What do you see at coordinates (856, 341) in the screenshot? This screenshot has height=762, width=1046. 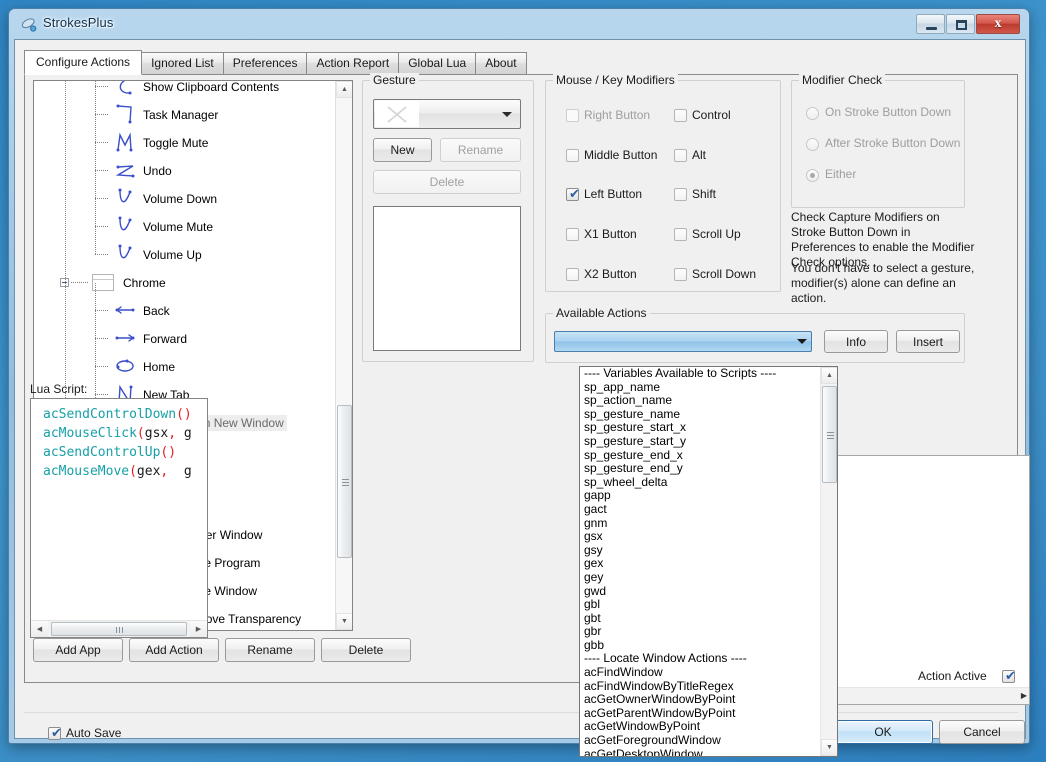 I see `info-button: Info` at bounding box center [856, 341].